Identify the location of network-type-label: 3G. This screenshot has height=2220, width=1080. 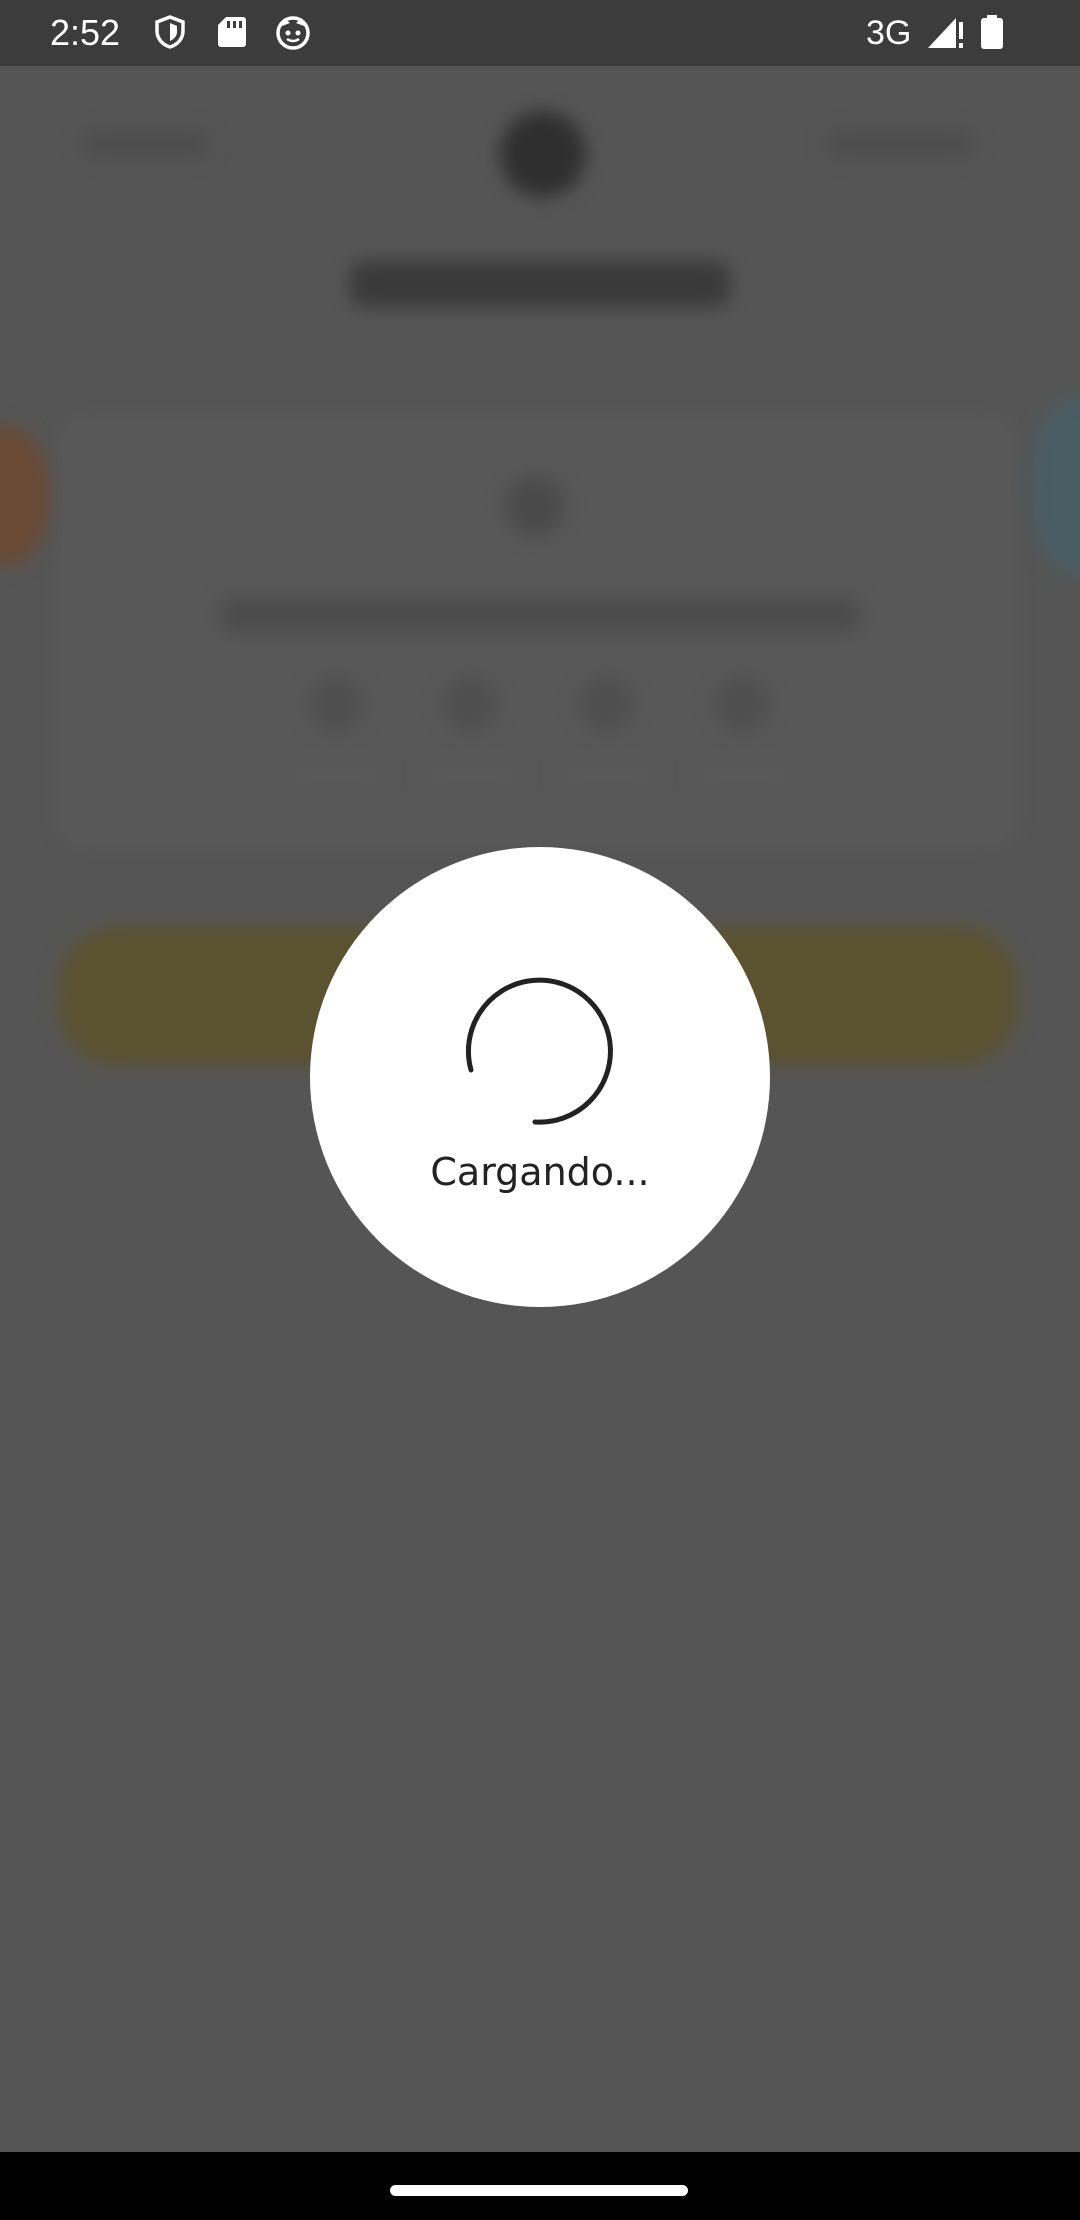
(889, 33).